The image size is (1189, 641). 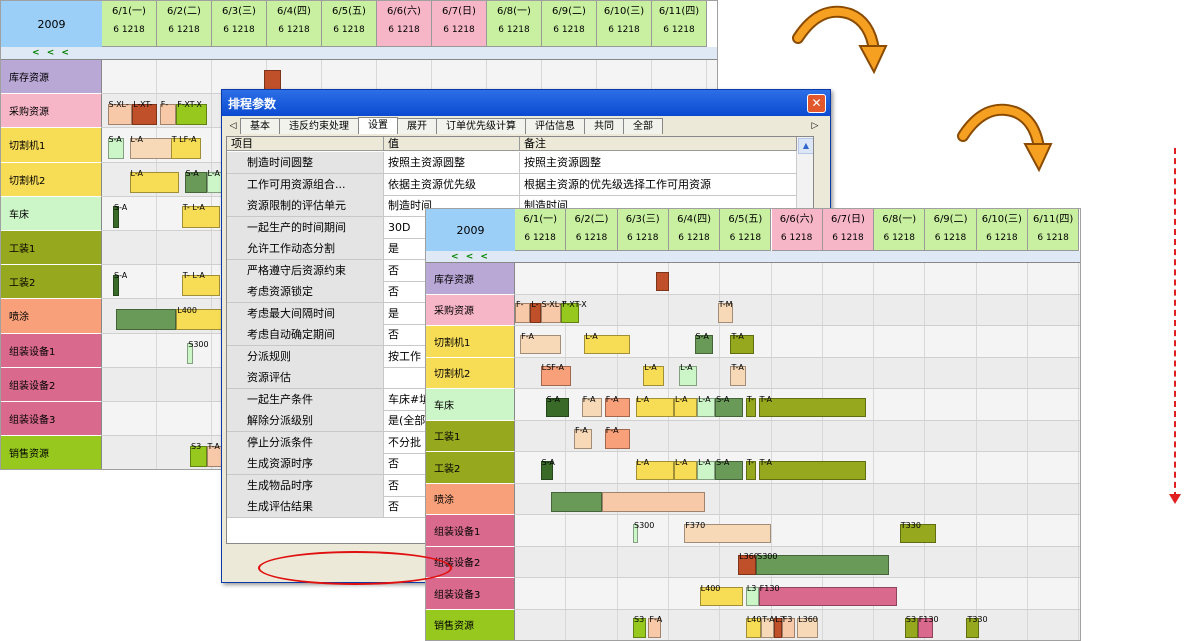 What do you see at coordinates (52, 24) in the screenshot?
I see `year-cell: 2009` at bounding box center [52, 24].